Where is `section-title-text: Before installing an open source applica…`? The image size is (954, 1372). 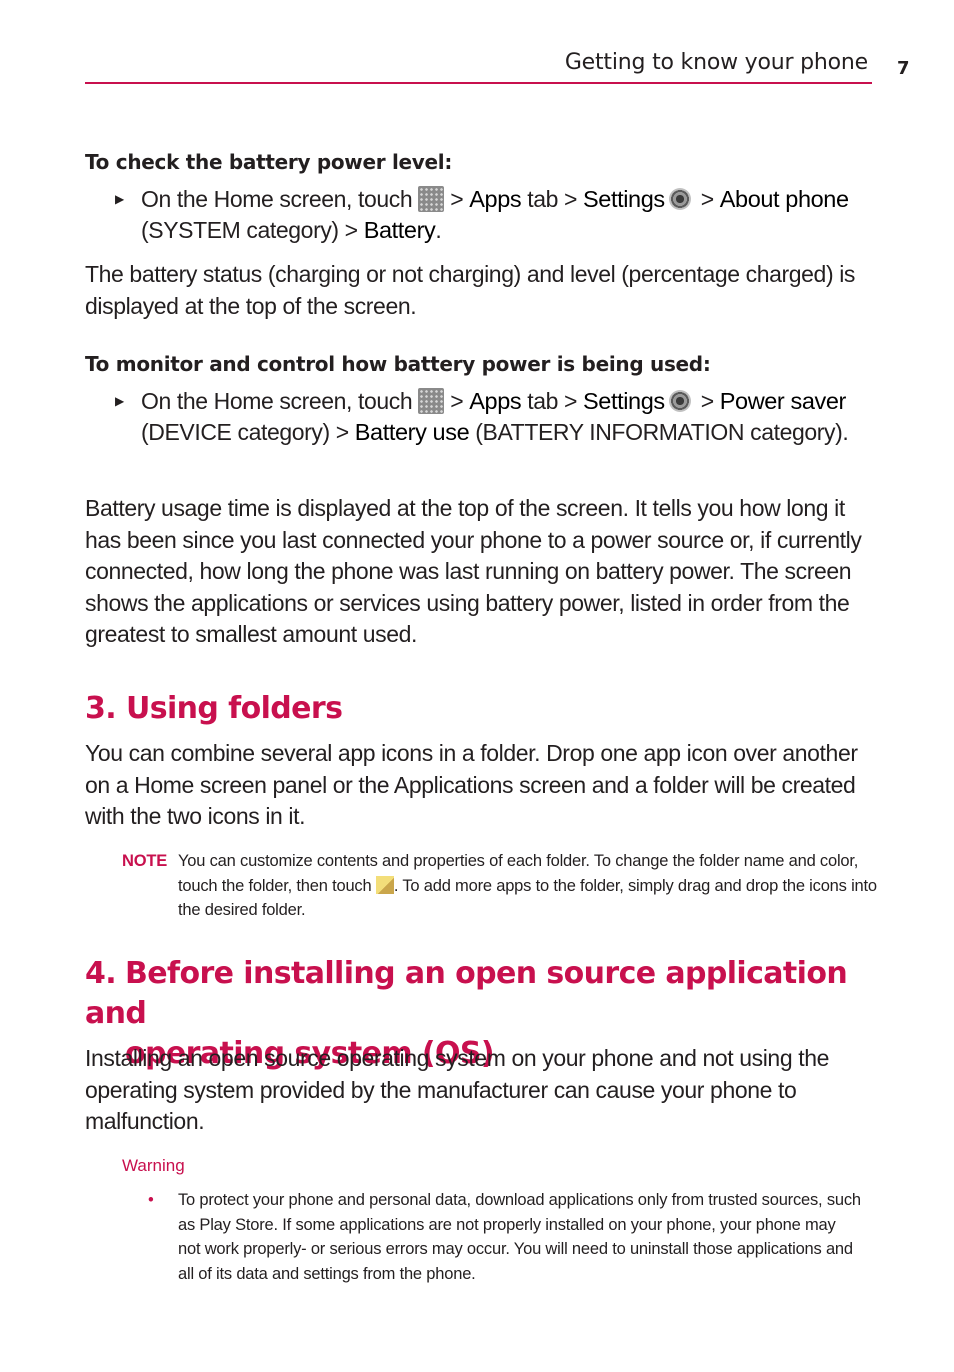 section-title-text: Before installing an open source applica… is located at coordinates (466, 993).